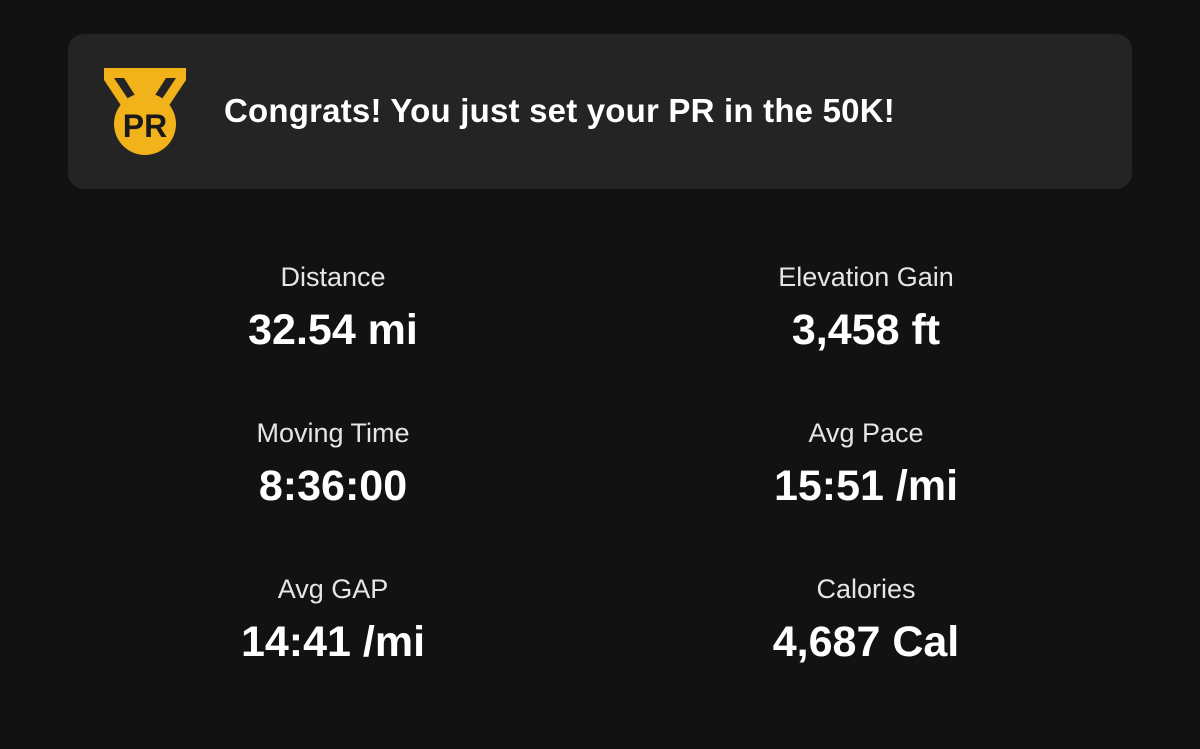 The width and height of the screenshot is (1200, 749). I want to click on stat-avg-gap: Avg GAP 14:41 /mi, so click(333, 619).